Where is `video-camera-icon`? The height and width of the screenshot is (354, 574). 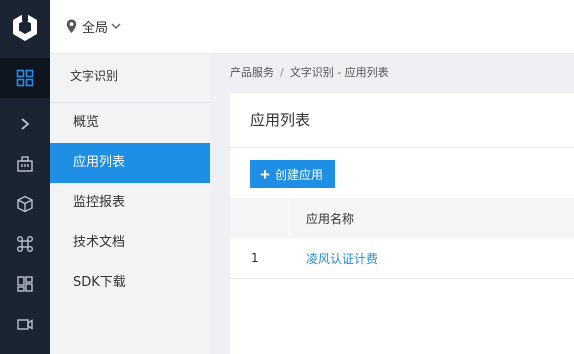
video-camera-icon is located at coordinates (25, 324).